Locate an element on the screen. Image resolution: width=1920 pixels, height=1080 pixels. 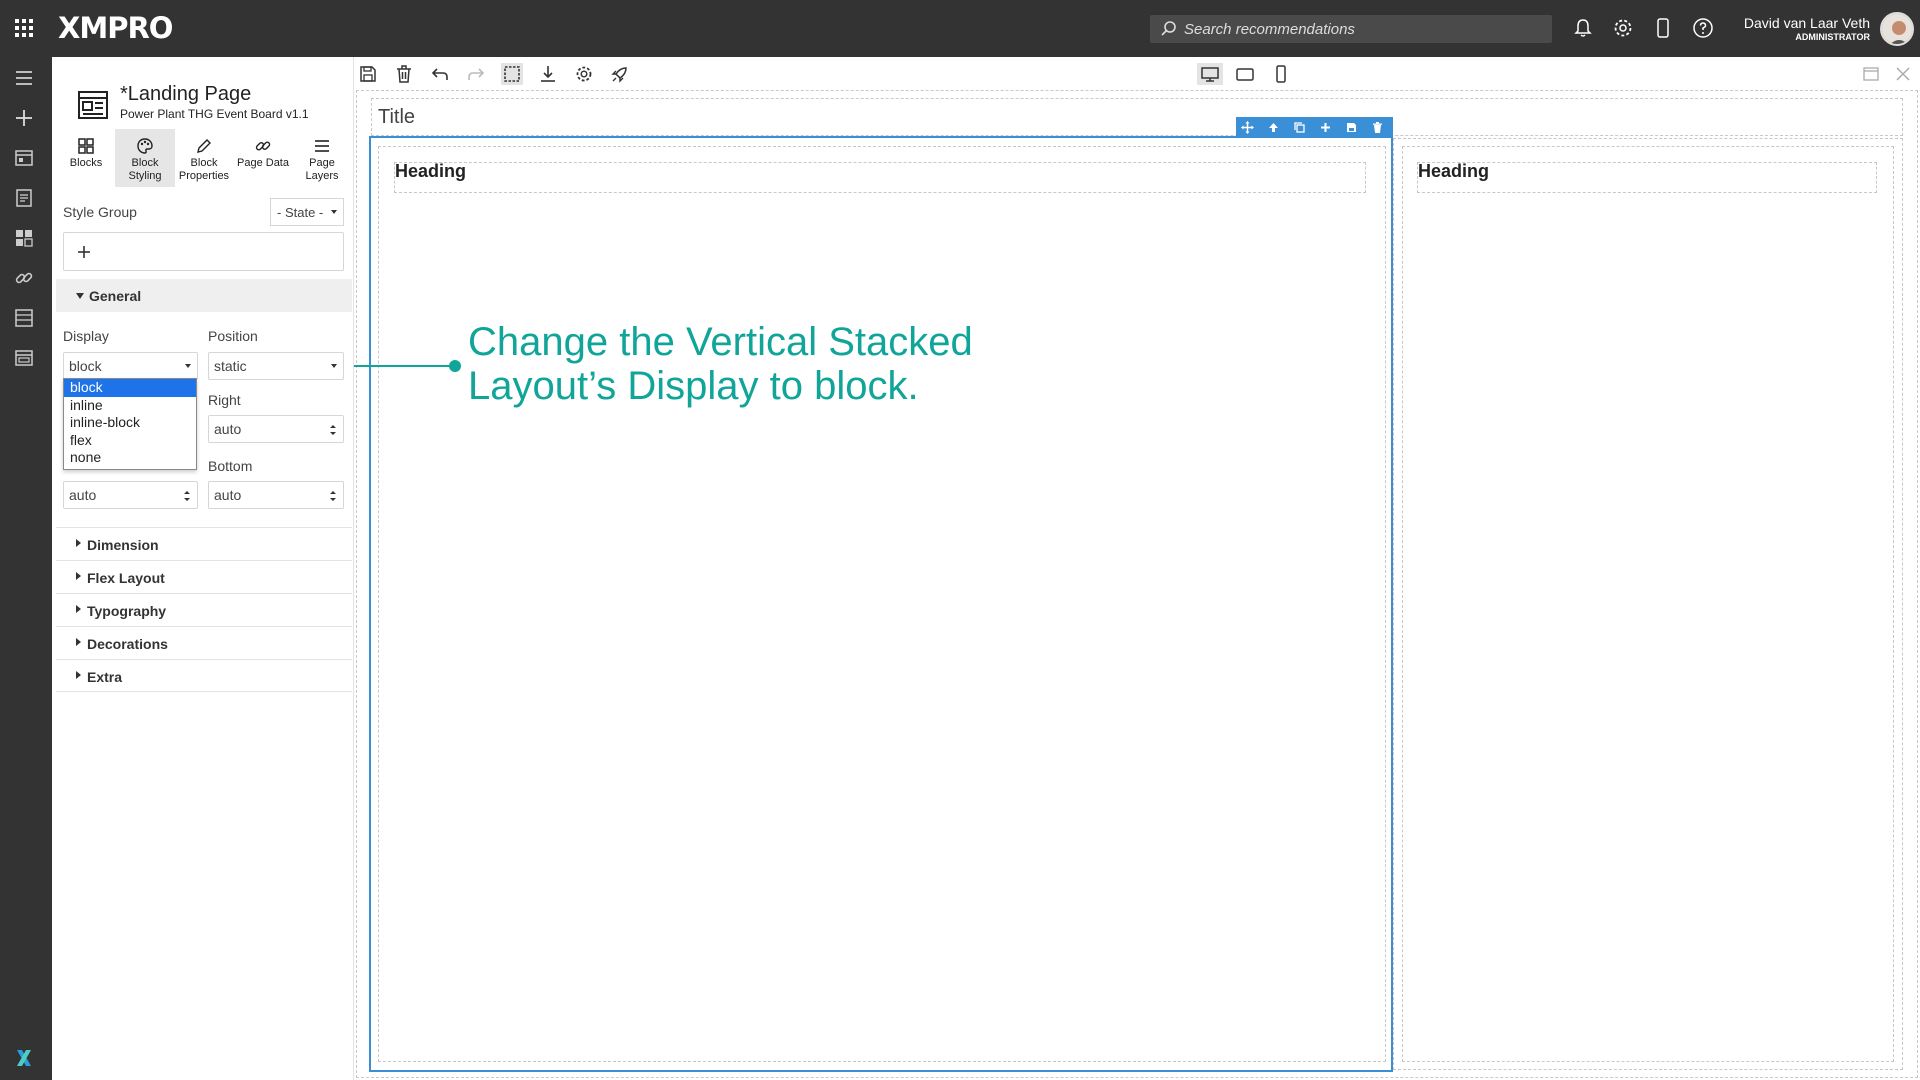
apps-grid-icon is located at coordinates (24, 28).